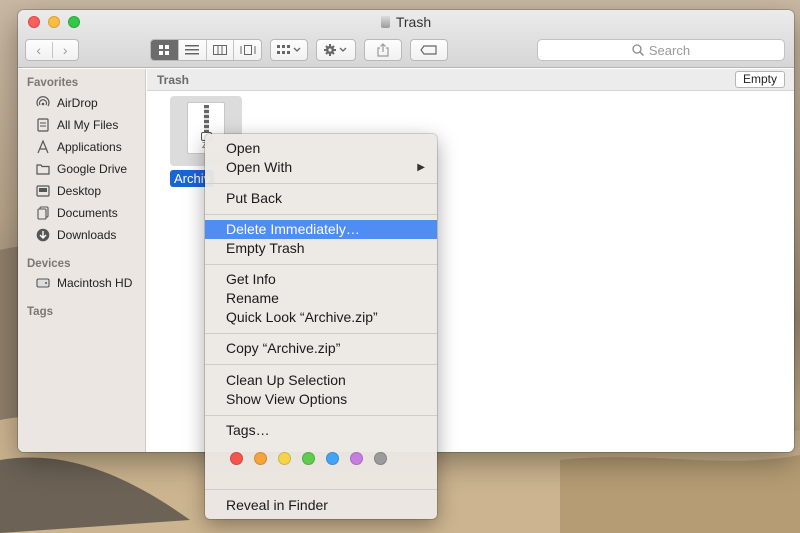 The height and width of the screenshot is (533, 800). I want to click on menu-item-clean-up-selection: Clean Up Selection, so click(321, 380).